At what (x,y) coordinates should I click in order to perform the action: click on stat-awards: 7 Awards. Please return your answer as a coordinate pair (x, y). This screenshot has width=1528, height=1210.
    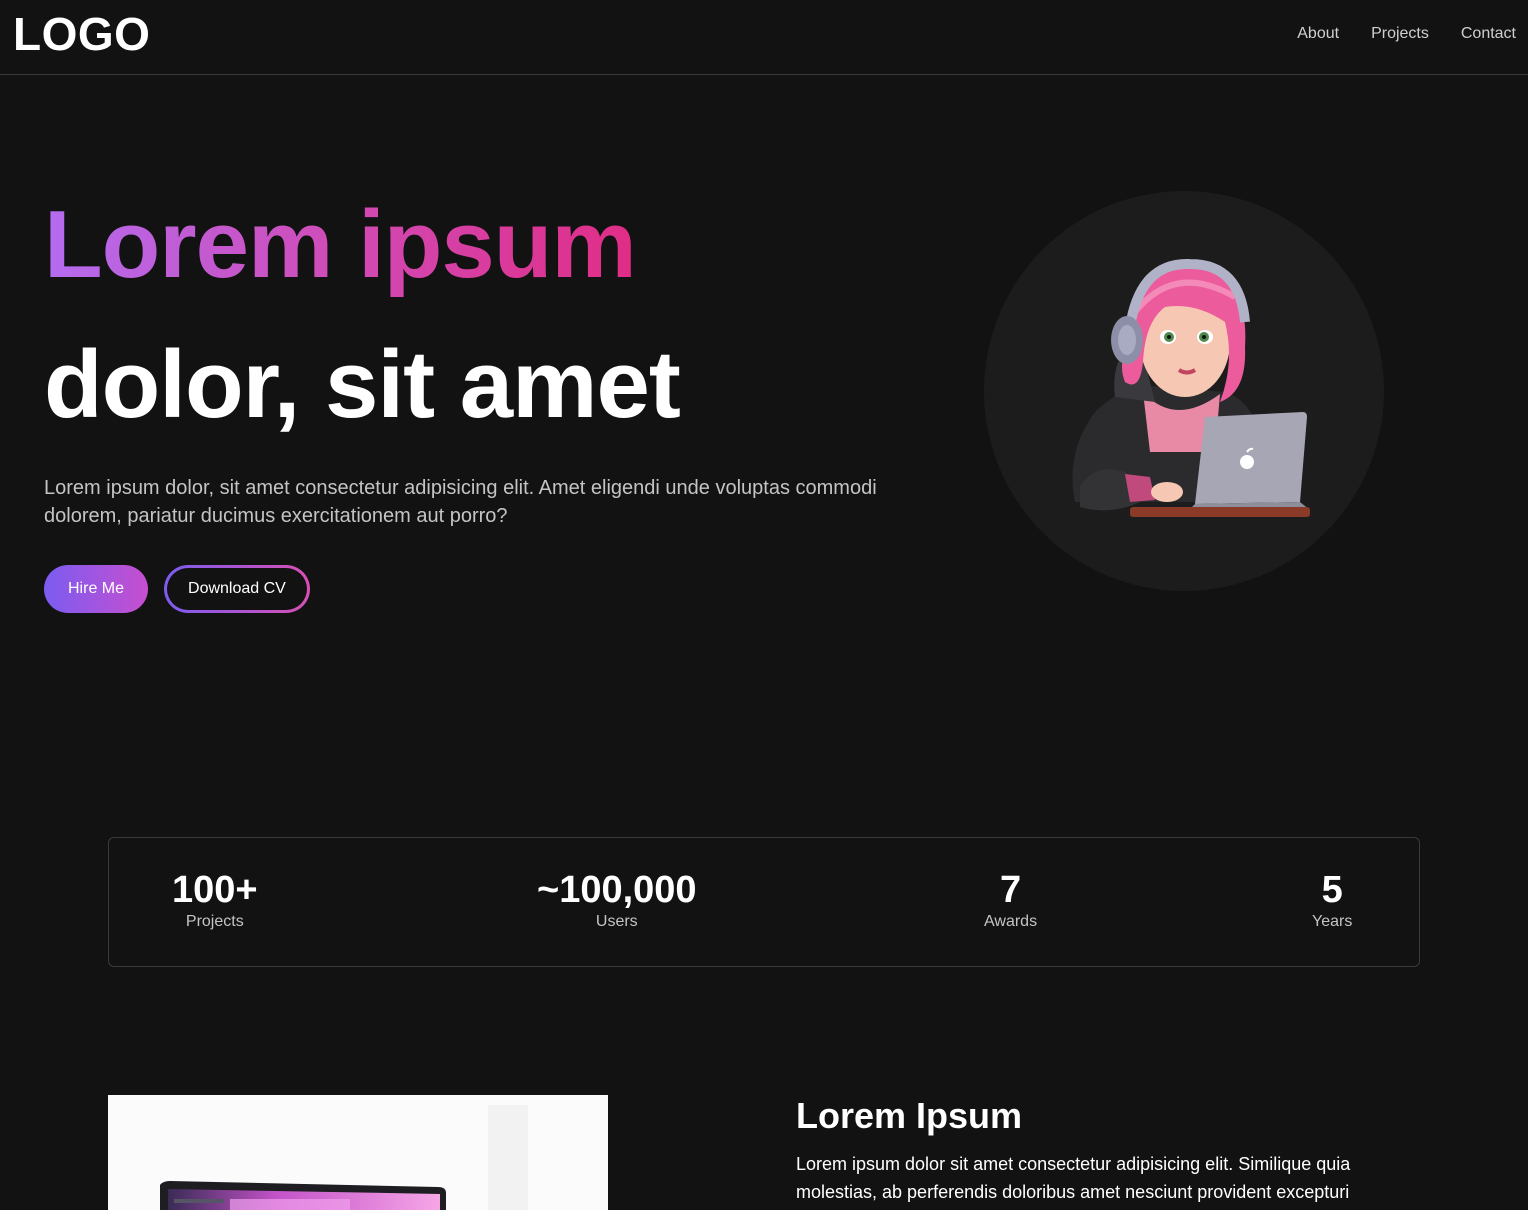
    Looking at the image, I should click on (1010, 900).